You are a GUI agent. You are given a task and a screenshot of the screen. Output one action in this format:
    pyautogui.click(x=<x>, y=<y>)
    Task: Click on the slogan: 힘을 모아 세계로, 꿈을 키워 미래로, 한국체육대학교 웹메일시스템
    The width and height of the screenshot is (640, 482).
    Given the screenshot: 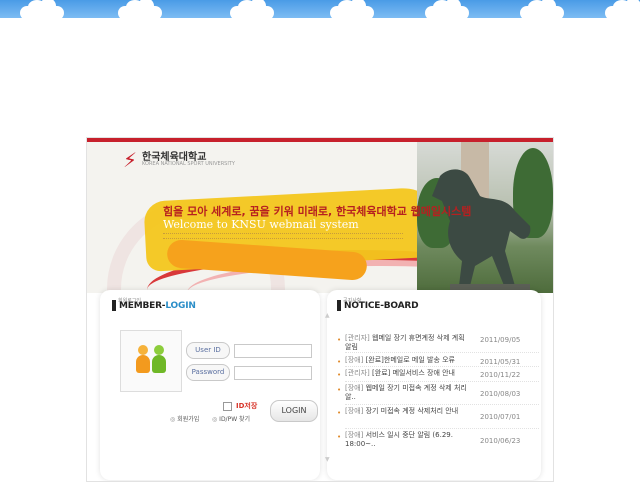 What is the action you would take?
    pyautogui.click(x=317, y=211)
    